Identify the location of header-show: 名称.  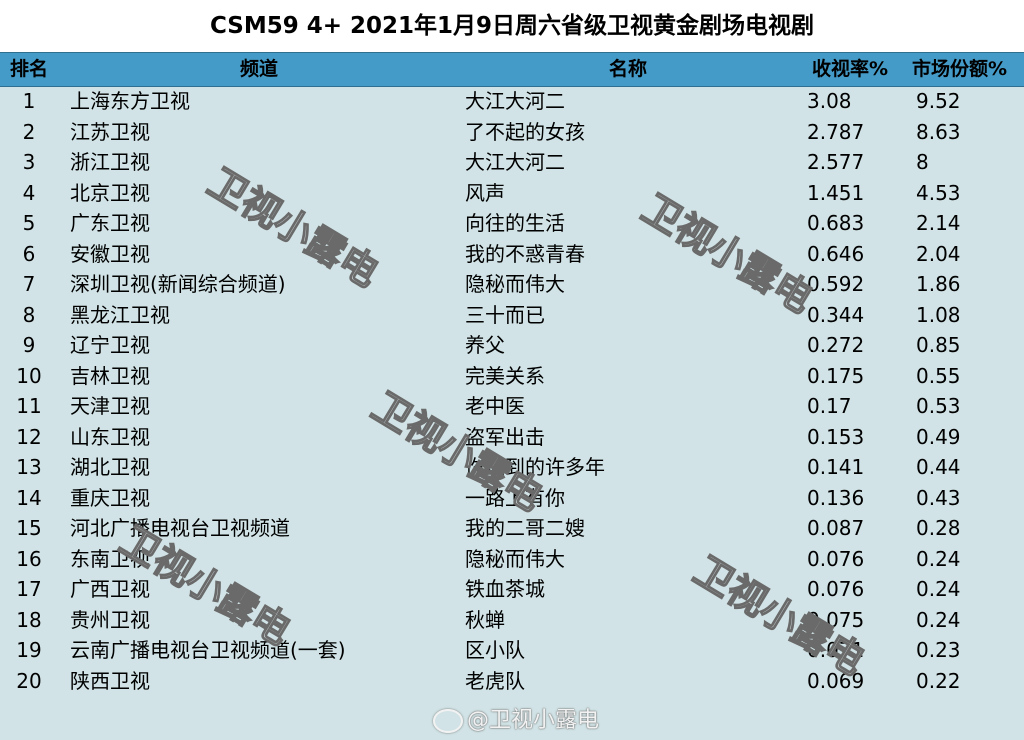
(628, 69).